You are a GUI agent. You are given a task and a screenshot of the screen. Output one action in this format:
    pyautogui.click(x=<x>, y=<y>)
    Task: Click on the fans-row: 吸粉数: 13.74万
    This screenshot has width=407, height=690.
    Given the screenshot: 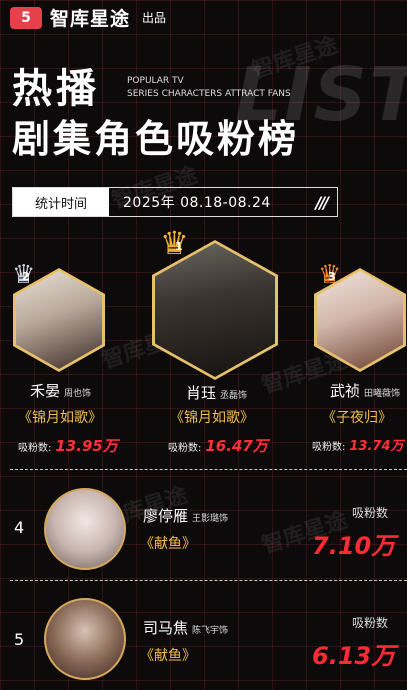 What is the action you would take?
    pyautogui.click(x=358, y=444)
    